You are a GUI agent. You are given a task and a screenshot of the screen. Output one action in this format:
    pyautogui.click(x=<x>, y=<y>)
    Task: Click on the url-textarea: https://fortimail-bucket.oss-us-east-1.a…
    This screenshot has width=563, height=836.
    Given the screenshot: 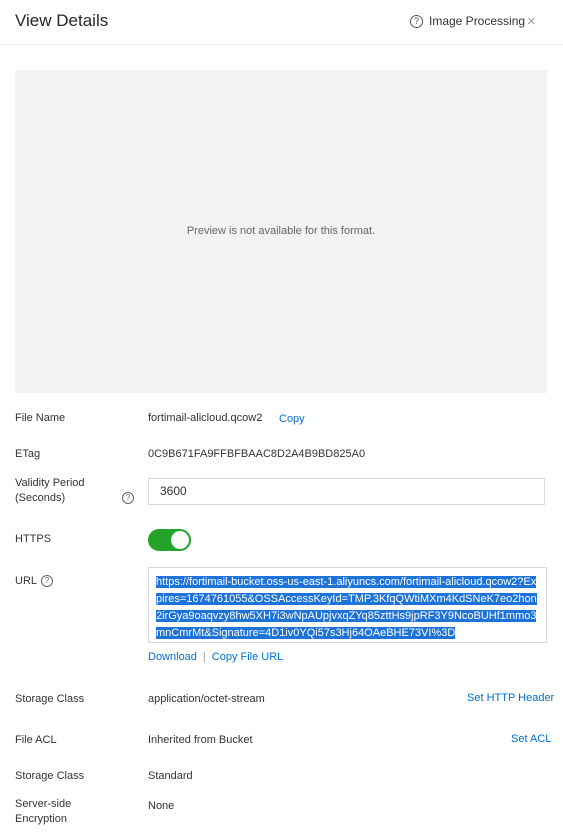 What is the action you would take?
    pyautogui.click(x=347, y=605)
    